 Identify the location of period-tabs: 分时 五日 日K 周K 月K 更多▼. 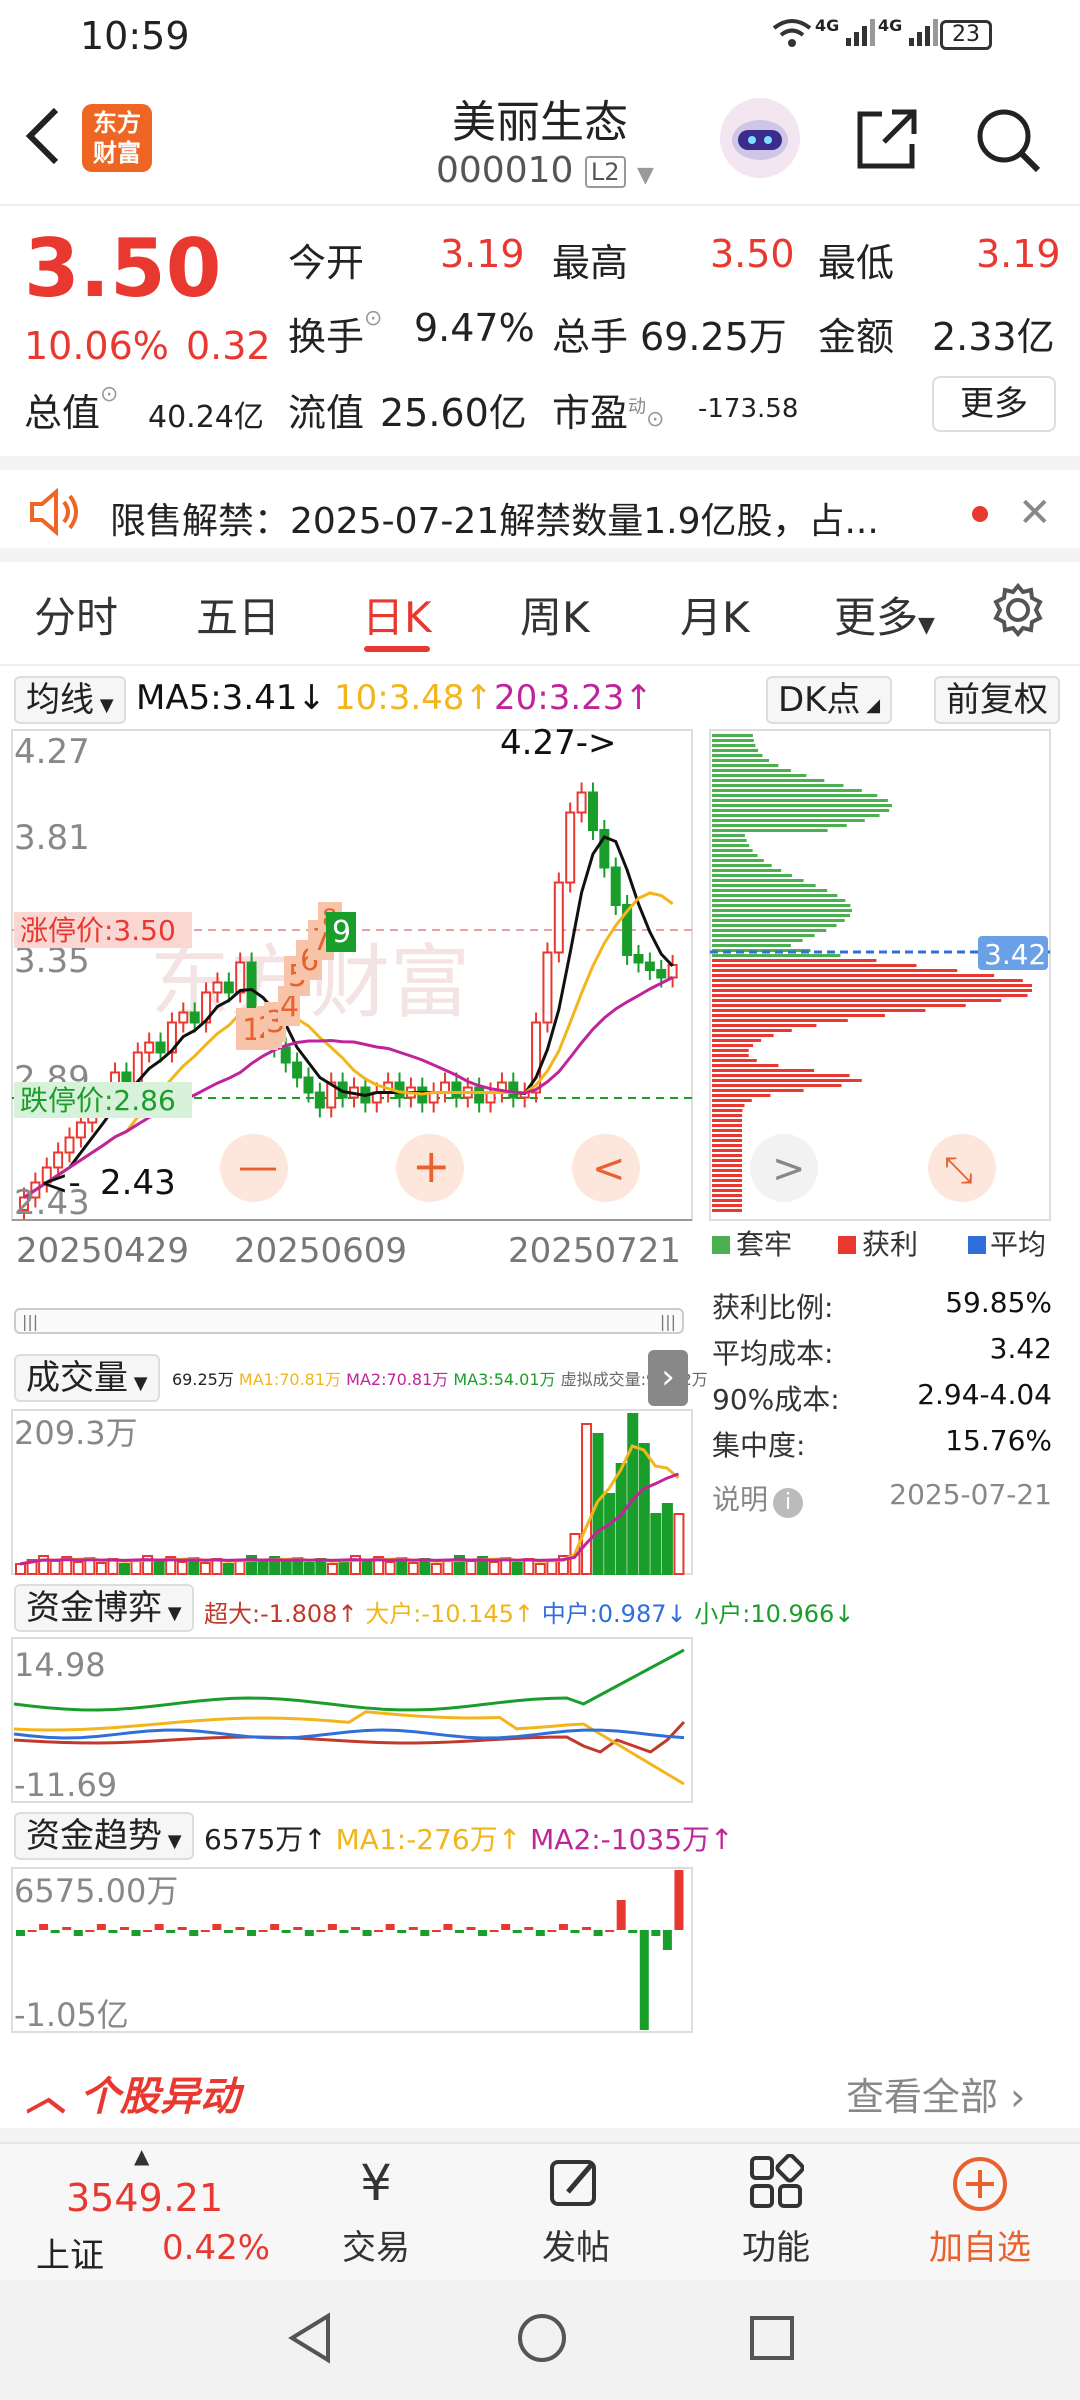
(540, 614).